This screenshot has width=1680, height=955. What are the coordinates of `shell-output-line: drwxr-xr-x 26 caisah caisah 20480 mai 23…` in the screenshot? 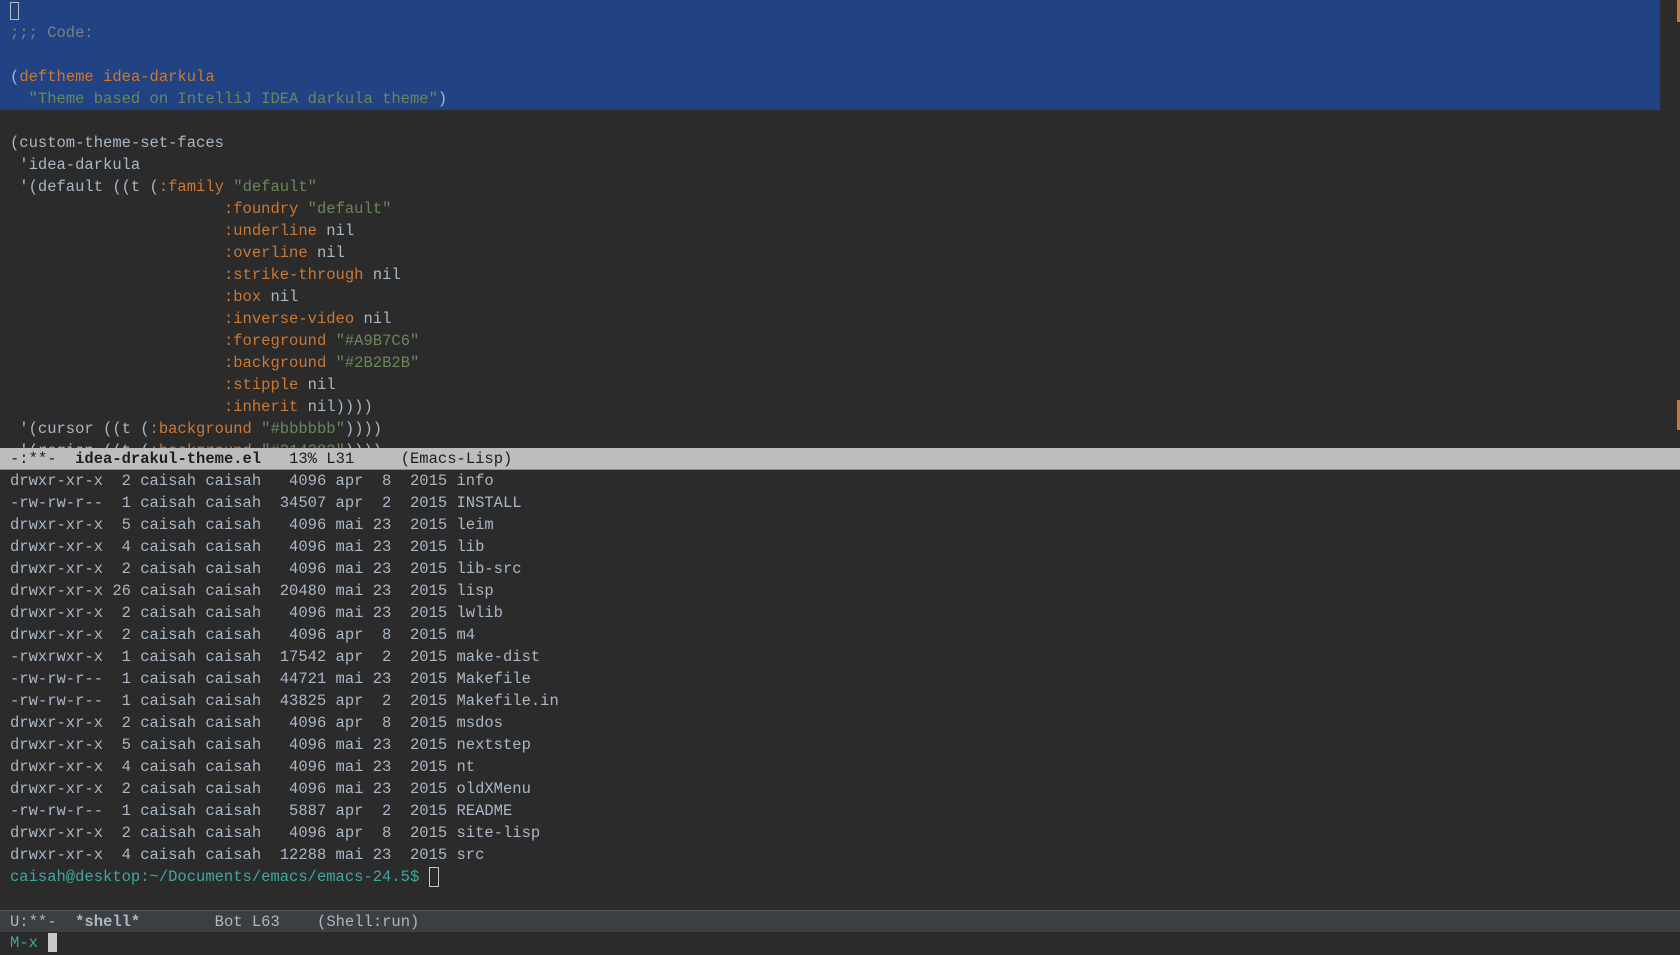 It's located at (252, 591).